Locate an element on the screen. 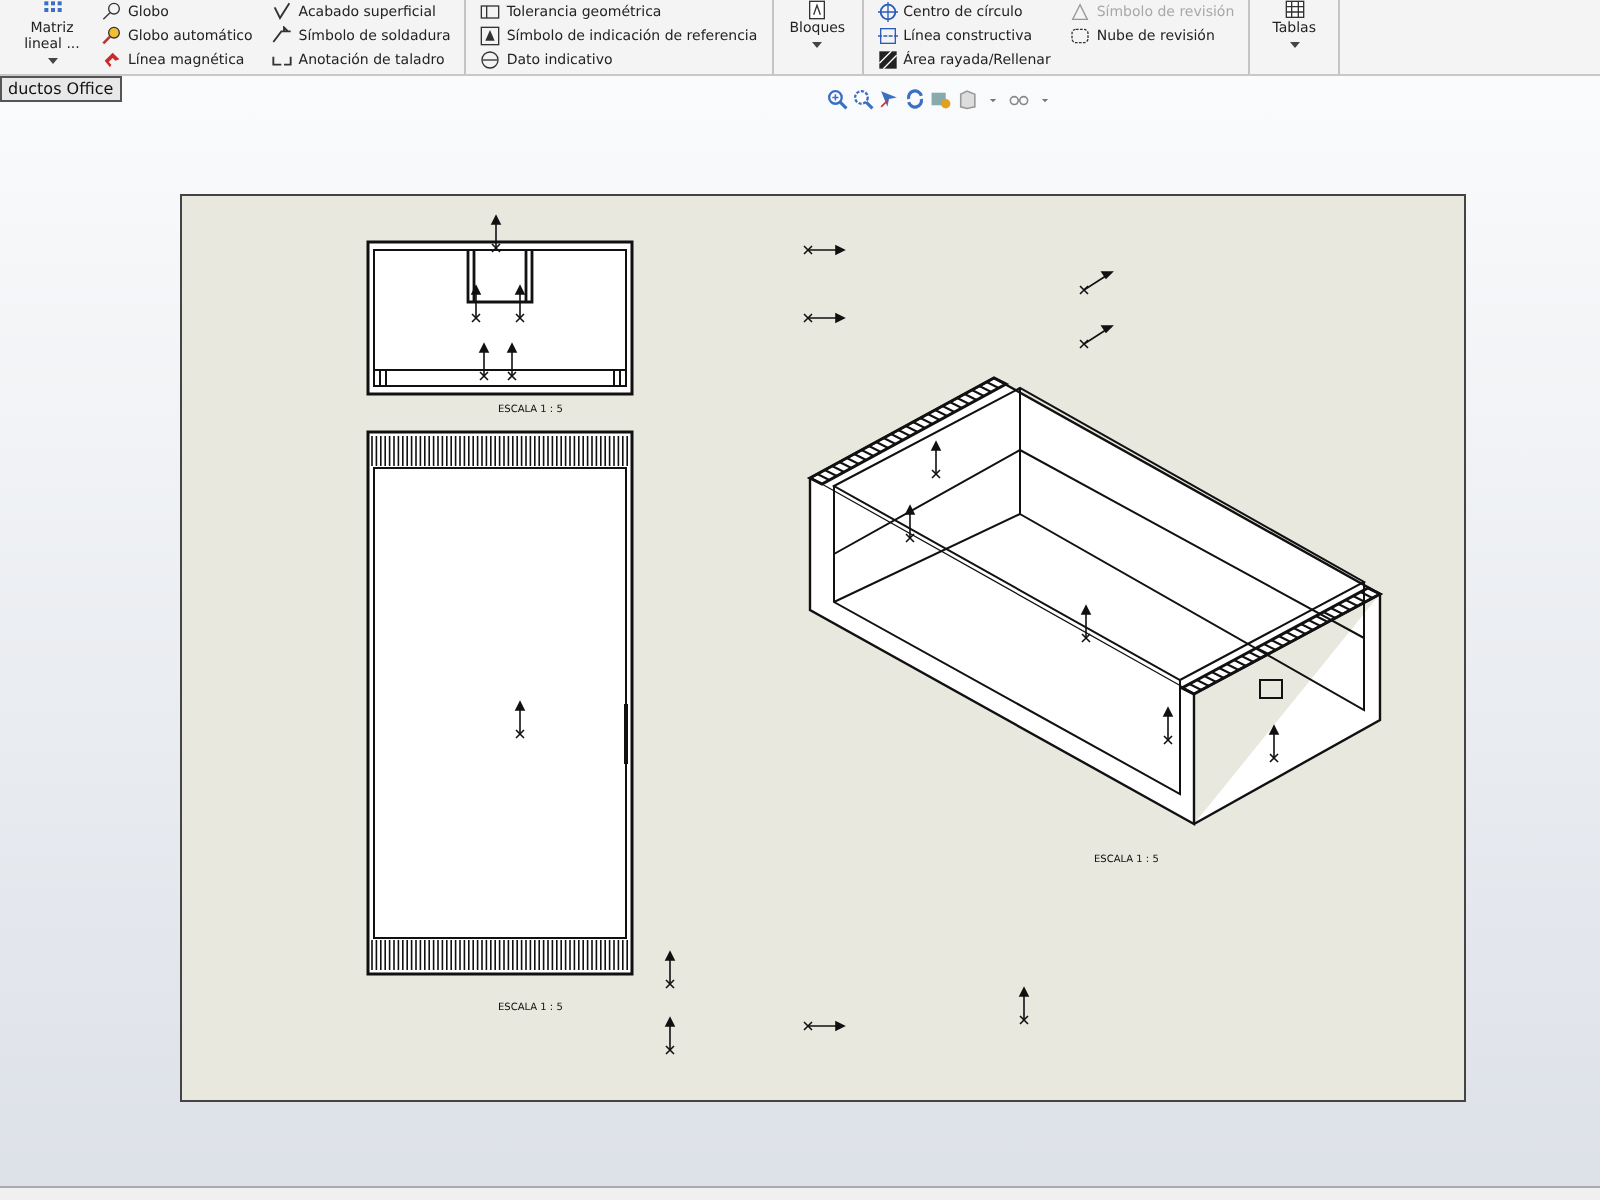 The width and height of the screenshot is (1600, 1200). cube-icon is located at coordinates (966, 98).